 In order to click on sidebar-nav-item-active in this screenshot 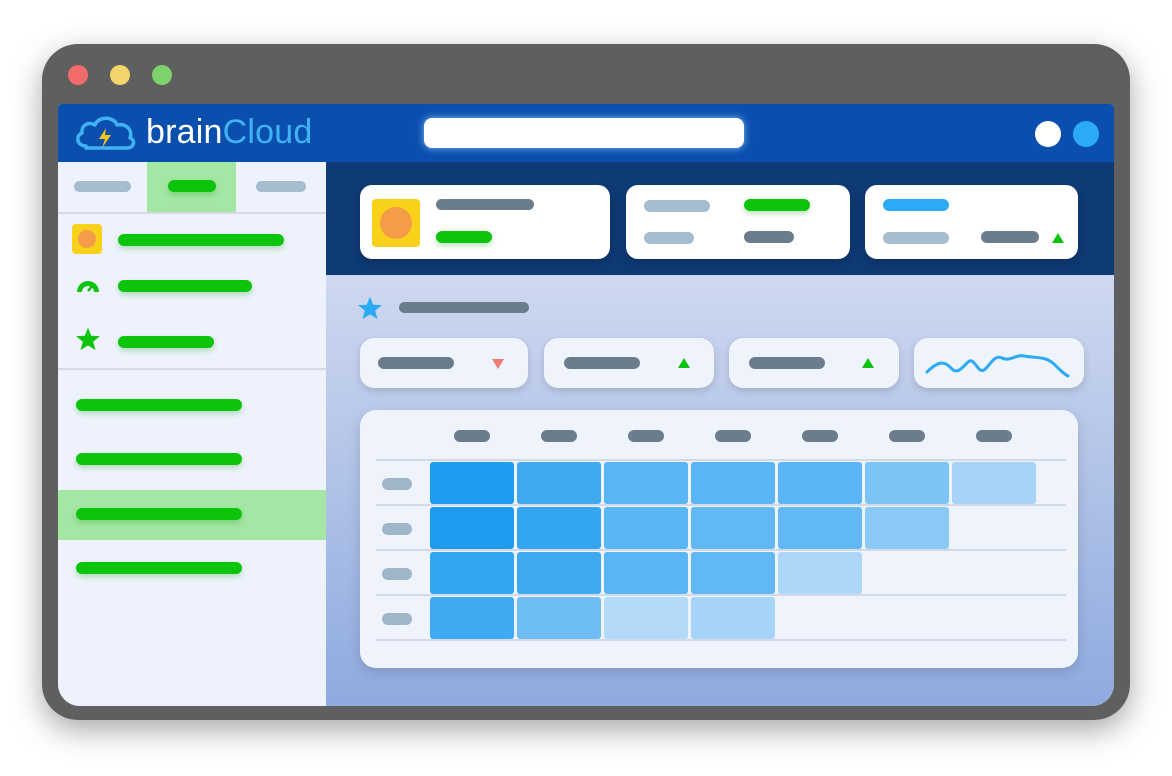, I will do `click(192, 515)`.